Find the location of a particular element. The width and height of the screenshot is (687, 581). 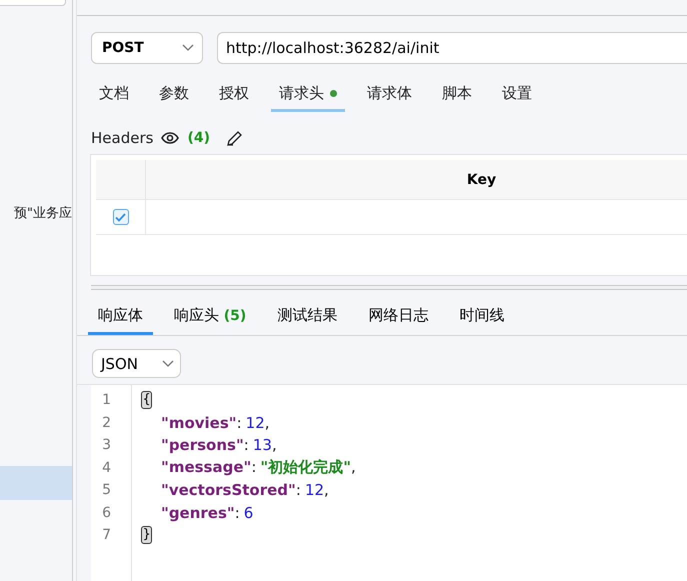

code-line: "message": "初始化完成", is located at coordinates (258, 468).